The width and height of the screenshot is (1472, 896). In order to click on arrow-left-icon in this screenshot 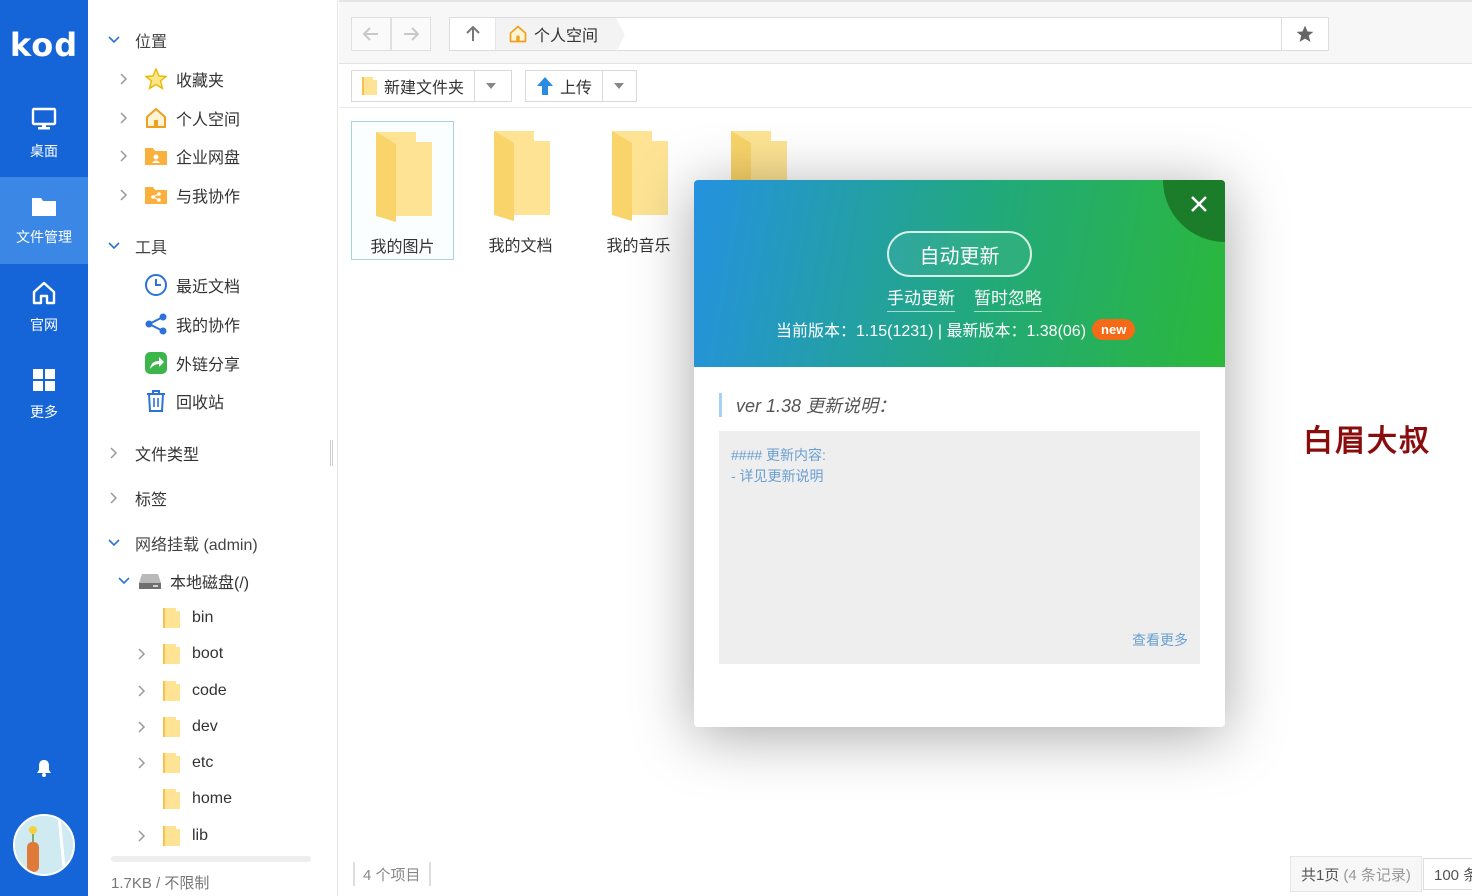, I will do `click(370, 34)`.